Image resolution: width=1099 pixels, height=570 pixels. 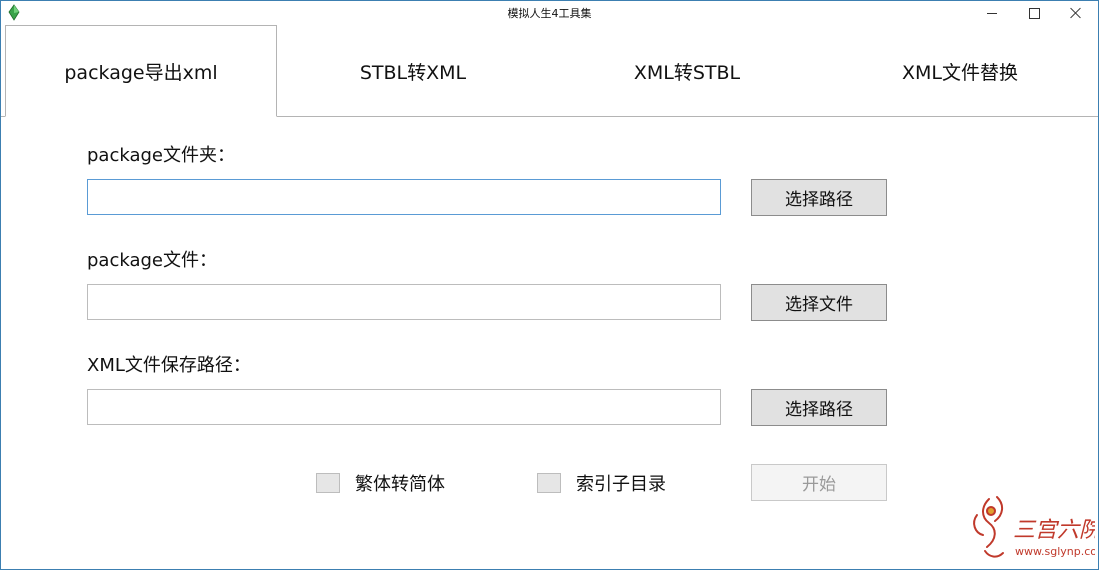 I want to click on select-file-button: 选择文件, so click(x=819, y=302).